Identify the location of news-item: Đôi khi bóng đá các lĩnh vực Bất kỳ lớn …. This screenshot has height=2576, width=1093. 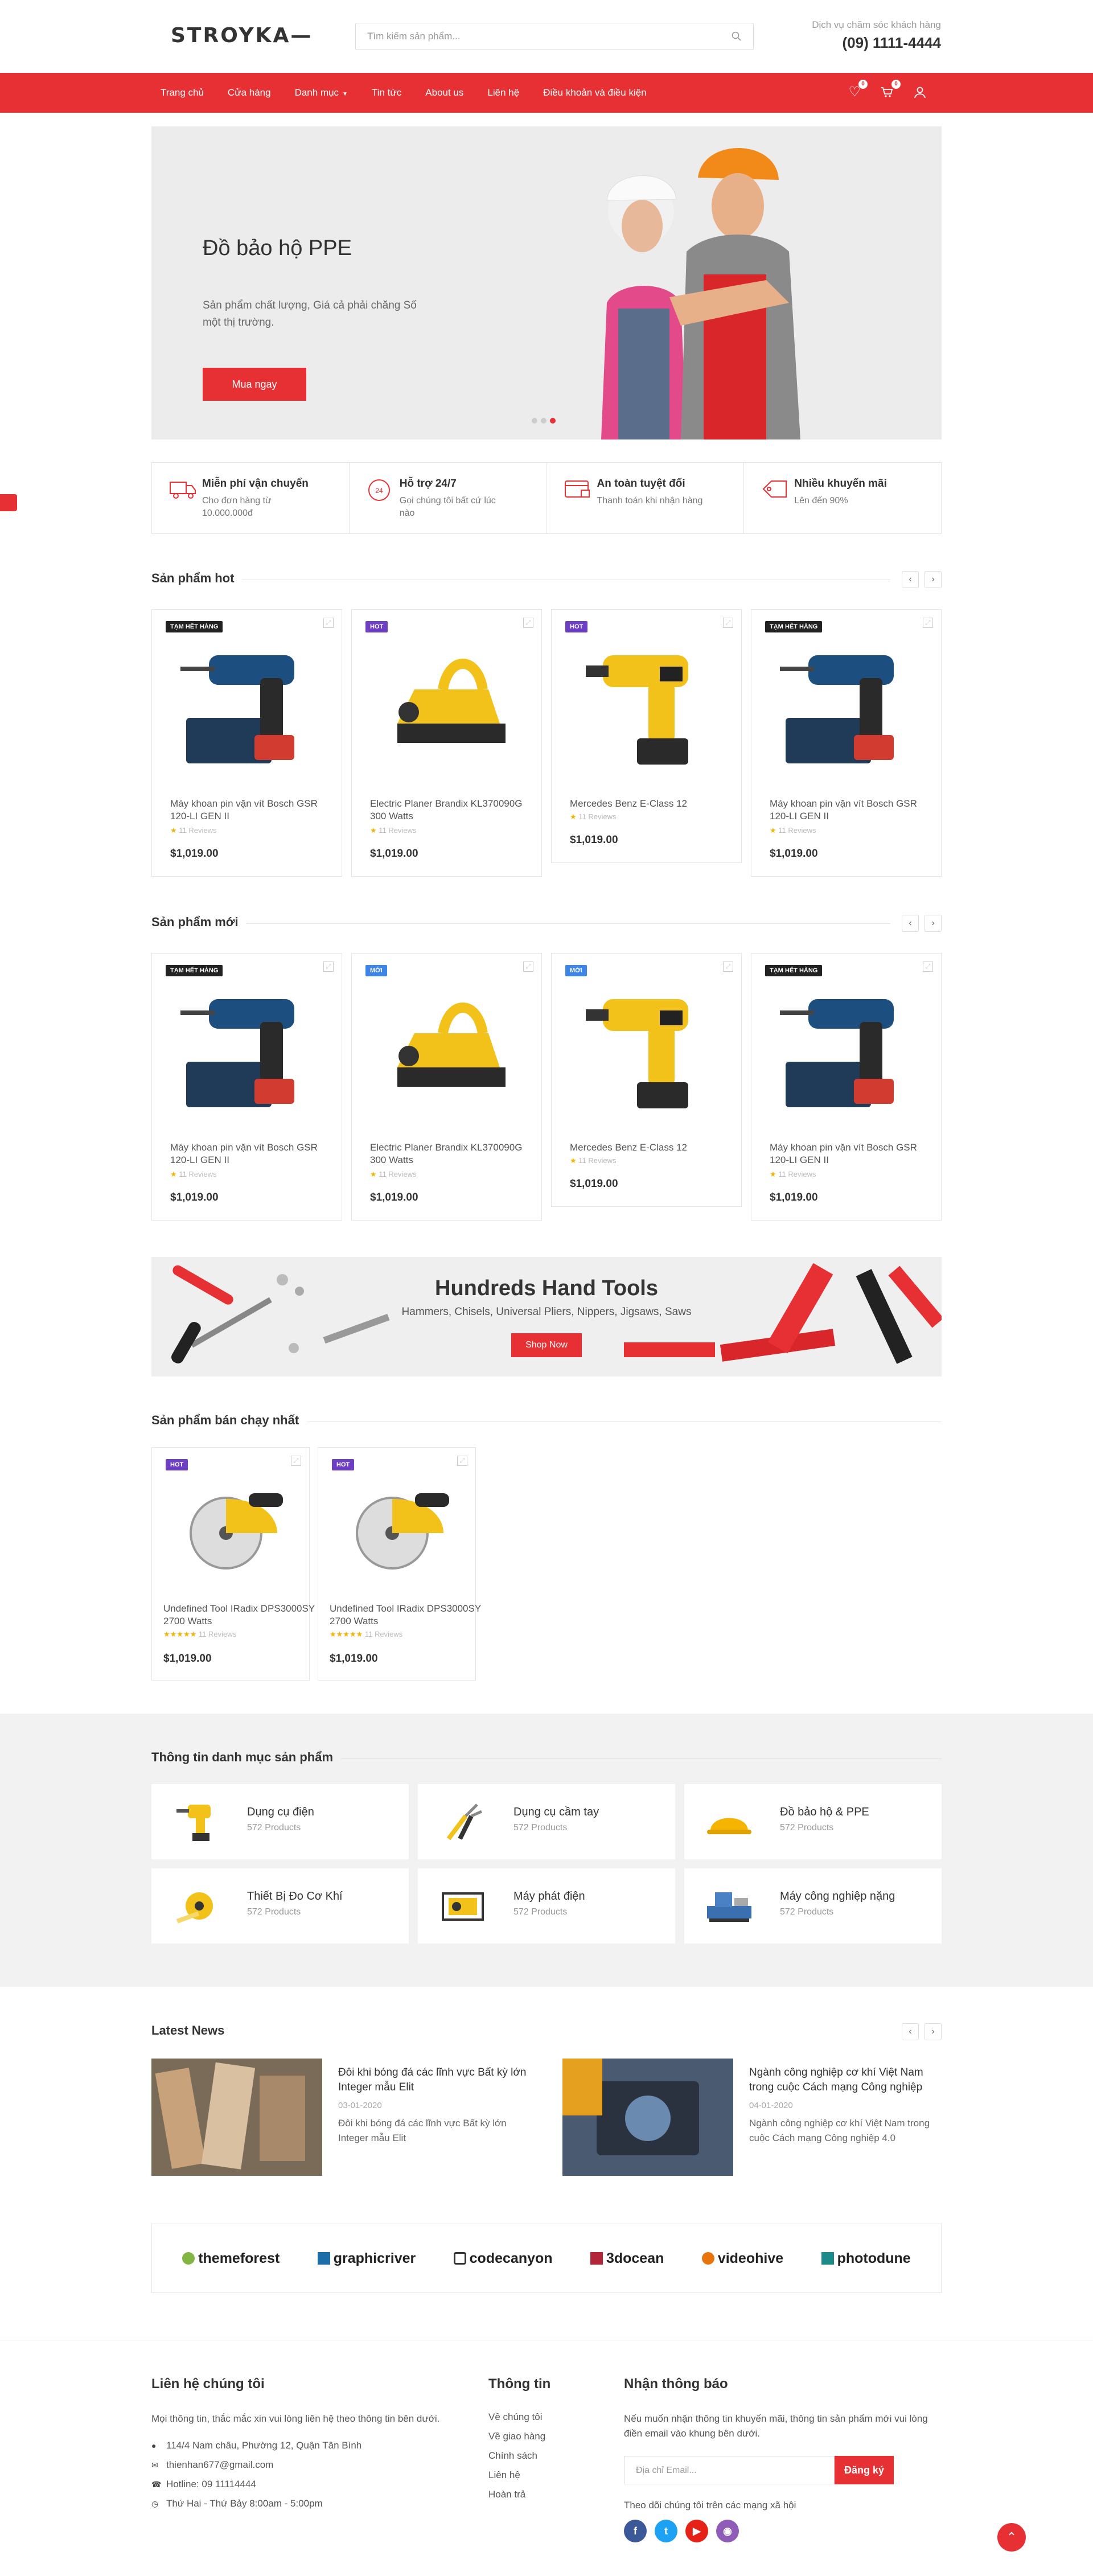
(341, 2117).